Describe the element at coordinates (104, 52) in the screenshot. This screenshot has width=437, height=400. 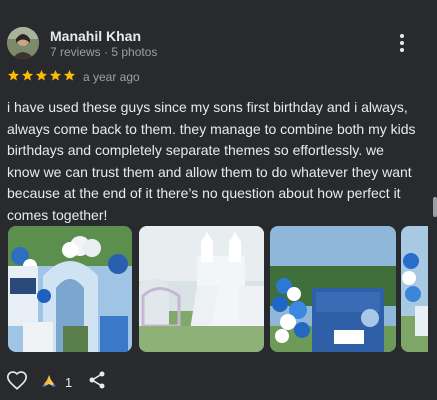
I see `author-meta: 7 reviews · 5 photos` at that location.